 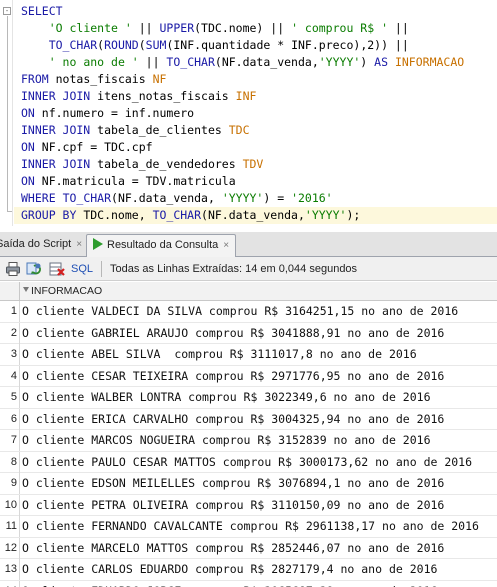 I want to click on code-token: notas_fiscais, so click(x=100, y=79).